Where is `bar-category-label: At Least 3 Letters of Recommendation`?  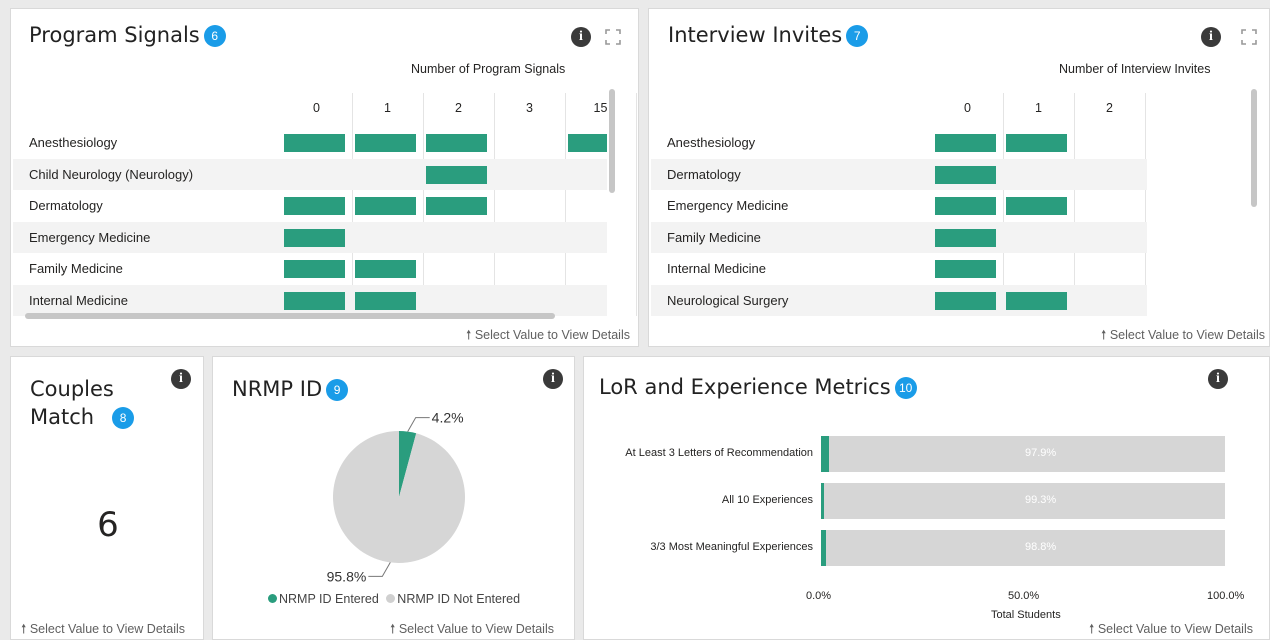
bar-category-label: At Least 3 Letters of Recommendation is located at coordinates (719, 453).